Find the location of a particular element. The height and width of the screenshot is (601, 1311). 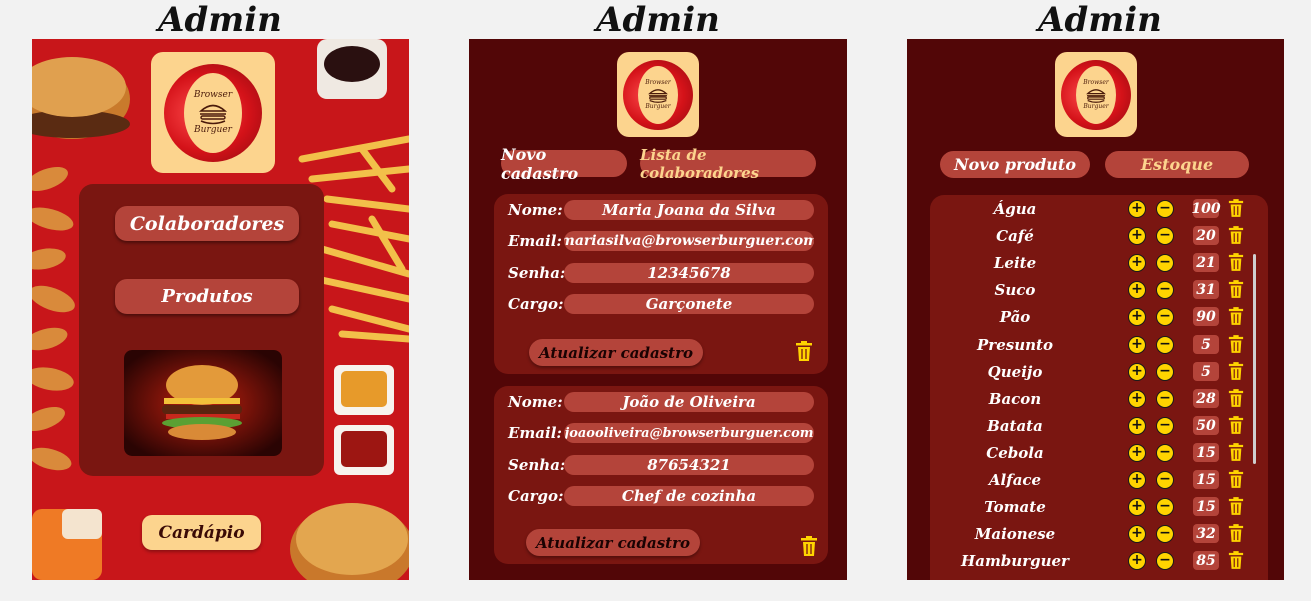

logo: Browser Burguer is located at coordinates (1096, 94).